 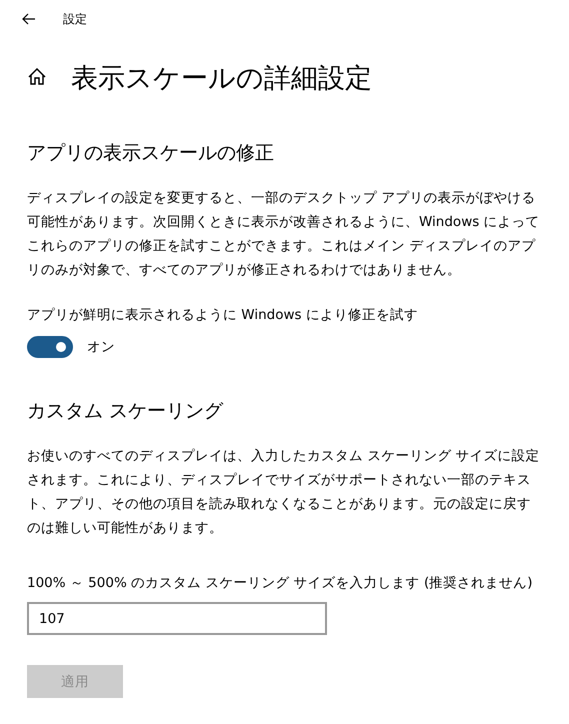 I want to click on description-text: ディスプレイの設定を変更すると、一部のデスクトップ アプリの表示がぼやける可能性があります。次回開くときに表示が改善されるように、Windows によってこれらのアプリの修正を試すことができます。これはメイン ディスプレイのアプリのみが対象で、すべてのアプリが修正されるわけではありません。, so click(x=284, y=234).